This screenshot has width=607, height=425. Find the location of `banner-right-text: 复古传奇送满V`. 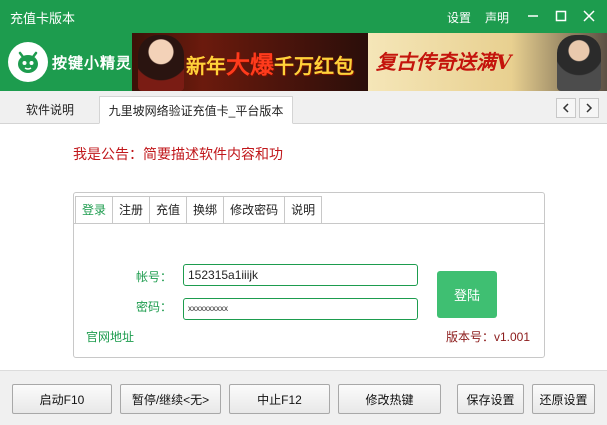

banner-right-text: 复古传奇送满V is located at coordinates (444, 62).